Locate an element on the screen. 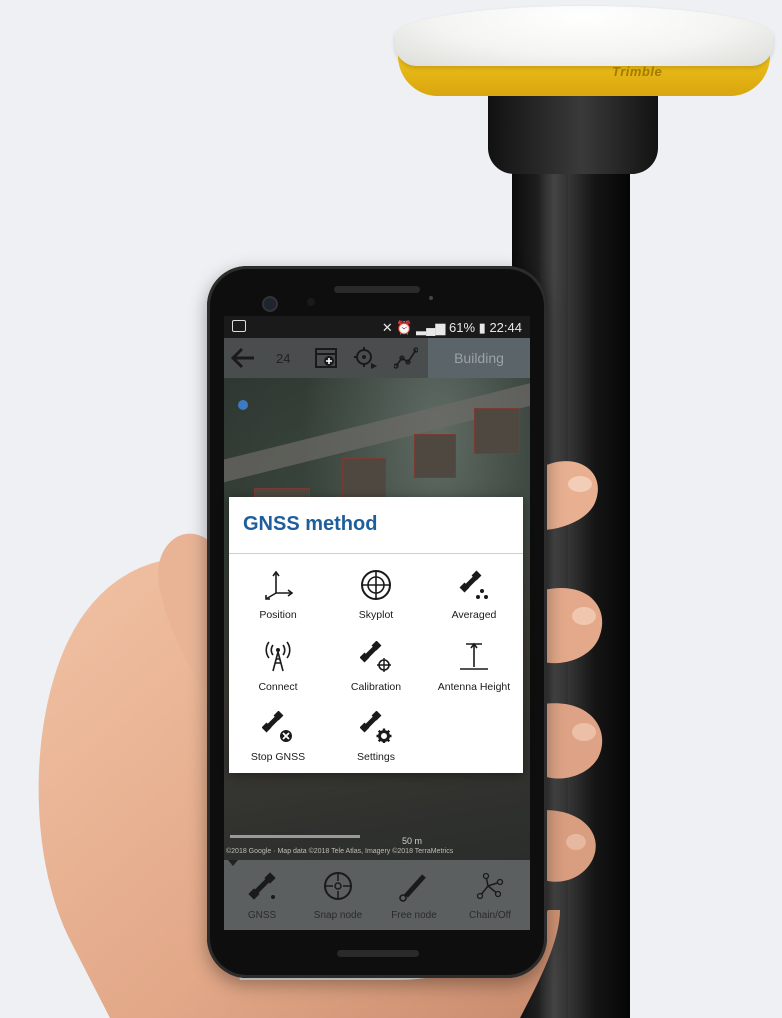 Image resolution: width=782 pixels, height=1018 pixels. option-settings: Settings is located at coordinates (376, 742).